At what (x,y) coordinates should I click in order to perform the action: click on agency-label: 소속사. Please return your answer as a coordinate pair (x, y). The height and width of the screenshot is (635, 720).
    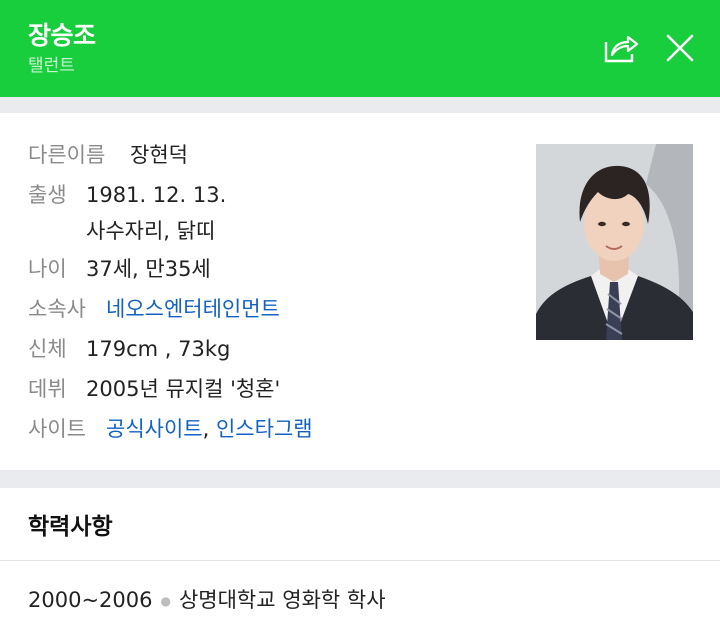
    Looking at the image, I should click on (57, 309).